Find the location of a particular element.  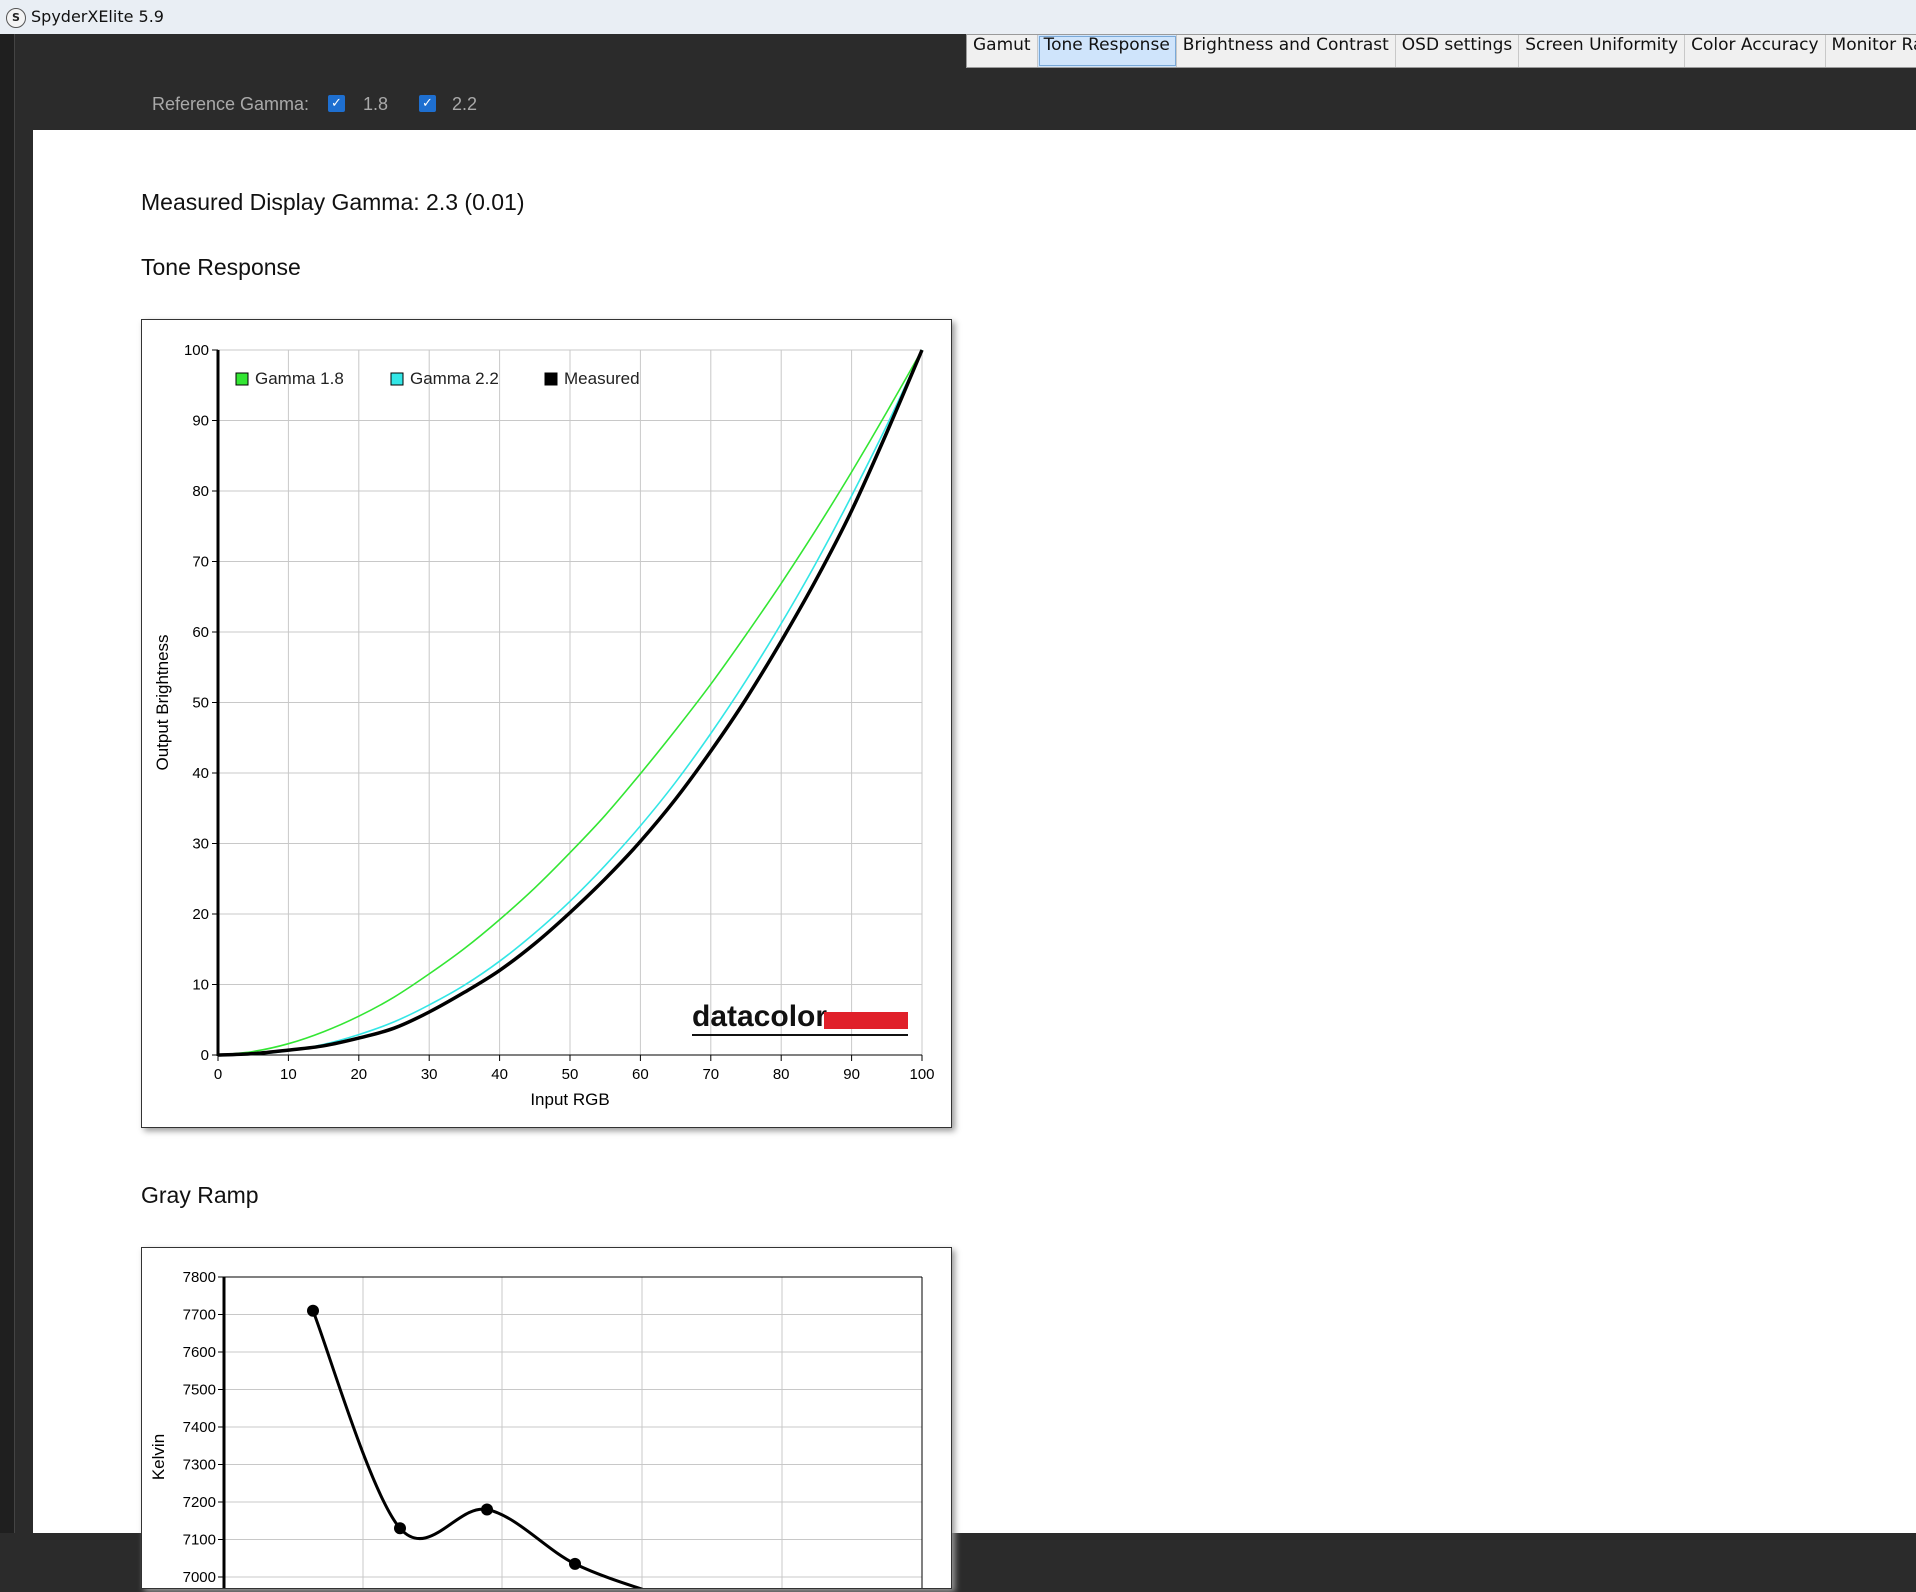

tab-brightness-contrast: Brightness and Contrast is located at coordinates (1286, 51).